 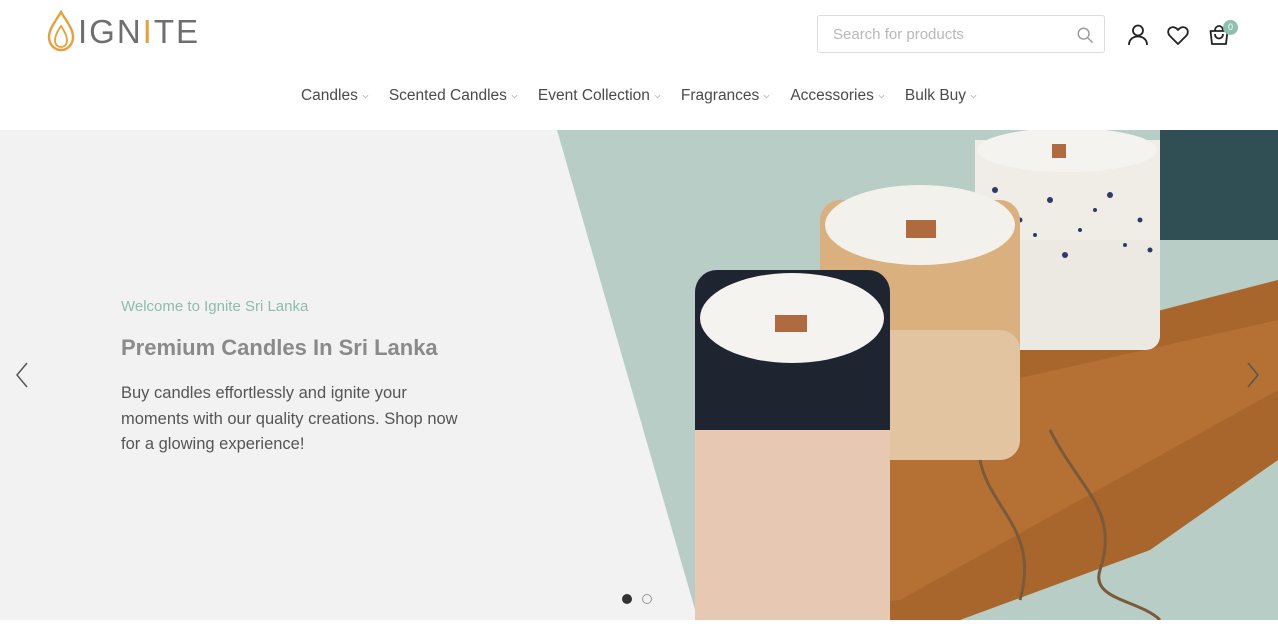 I want to click on nav-item-label: Candles, so click(x=329, y=95).